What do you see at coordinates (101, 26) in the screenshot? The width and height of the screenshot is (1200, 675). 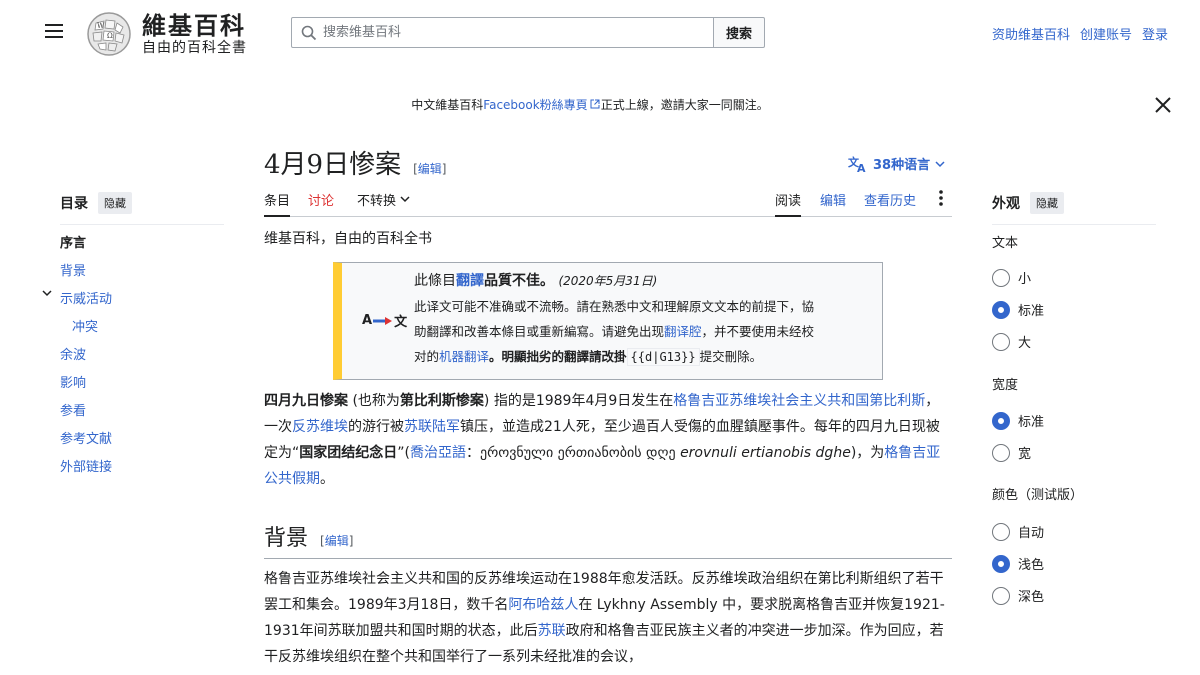 I see `svg-text: W` at bounding box center [101, 26].